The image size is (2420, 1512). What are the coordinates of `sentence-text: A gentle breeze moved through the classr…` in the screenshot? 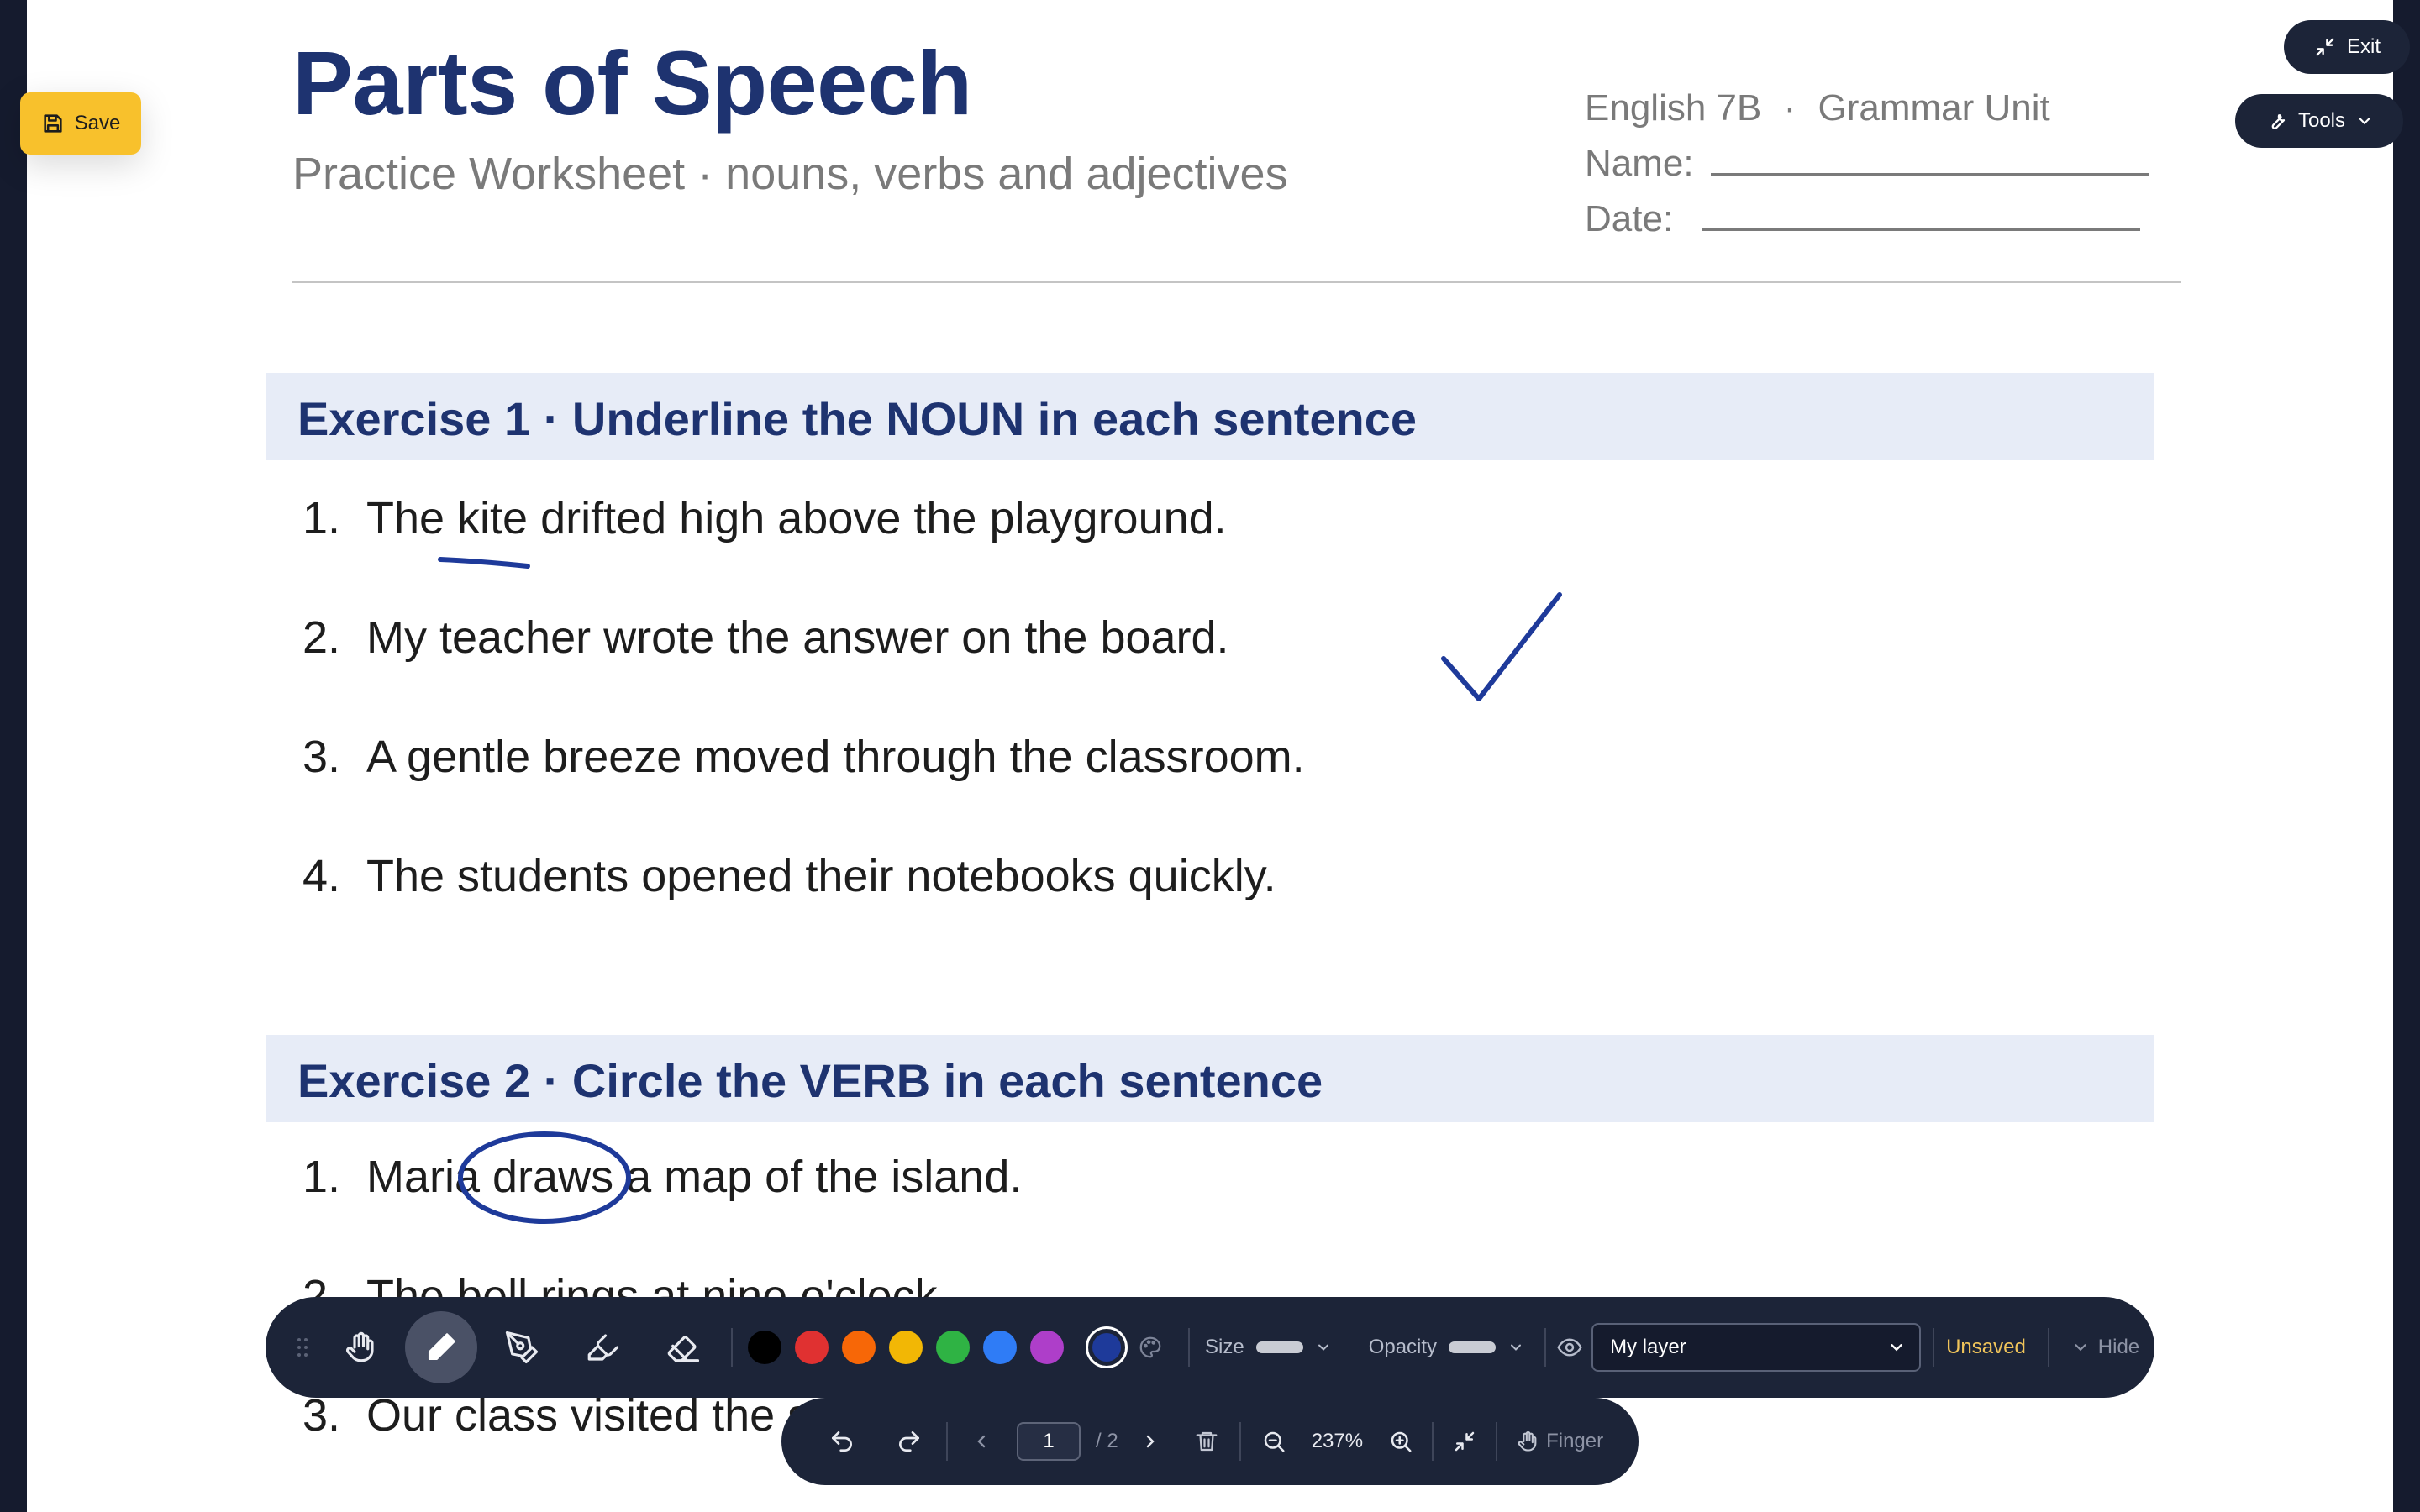 It's located at (835, 757).